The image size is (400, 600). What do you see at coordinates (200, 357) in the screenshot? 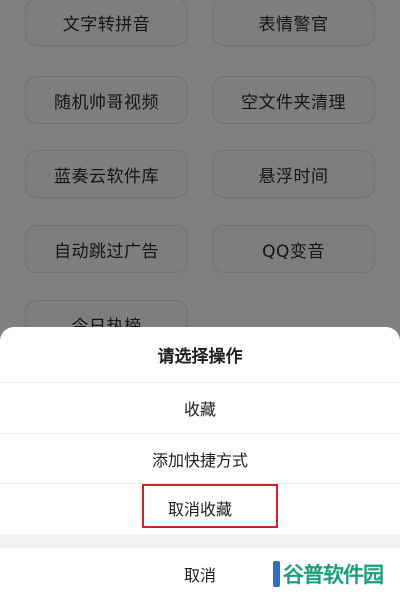
I see `action-sheet-title: 请选择操作` at bounding box center [200, 357].